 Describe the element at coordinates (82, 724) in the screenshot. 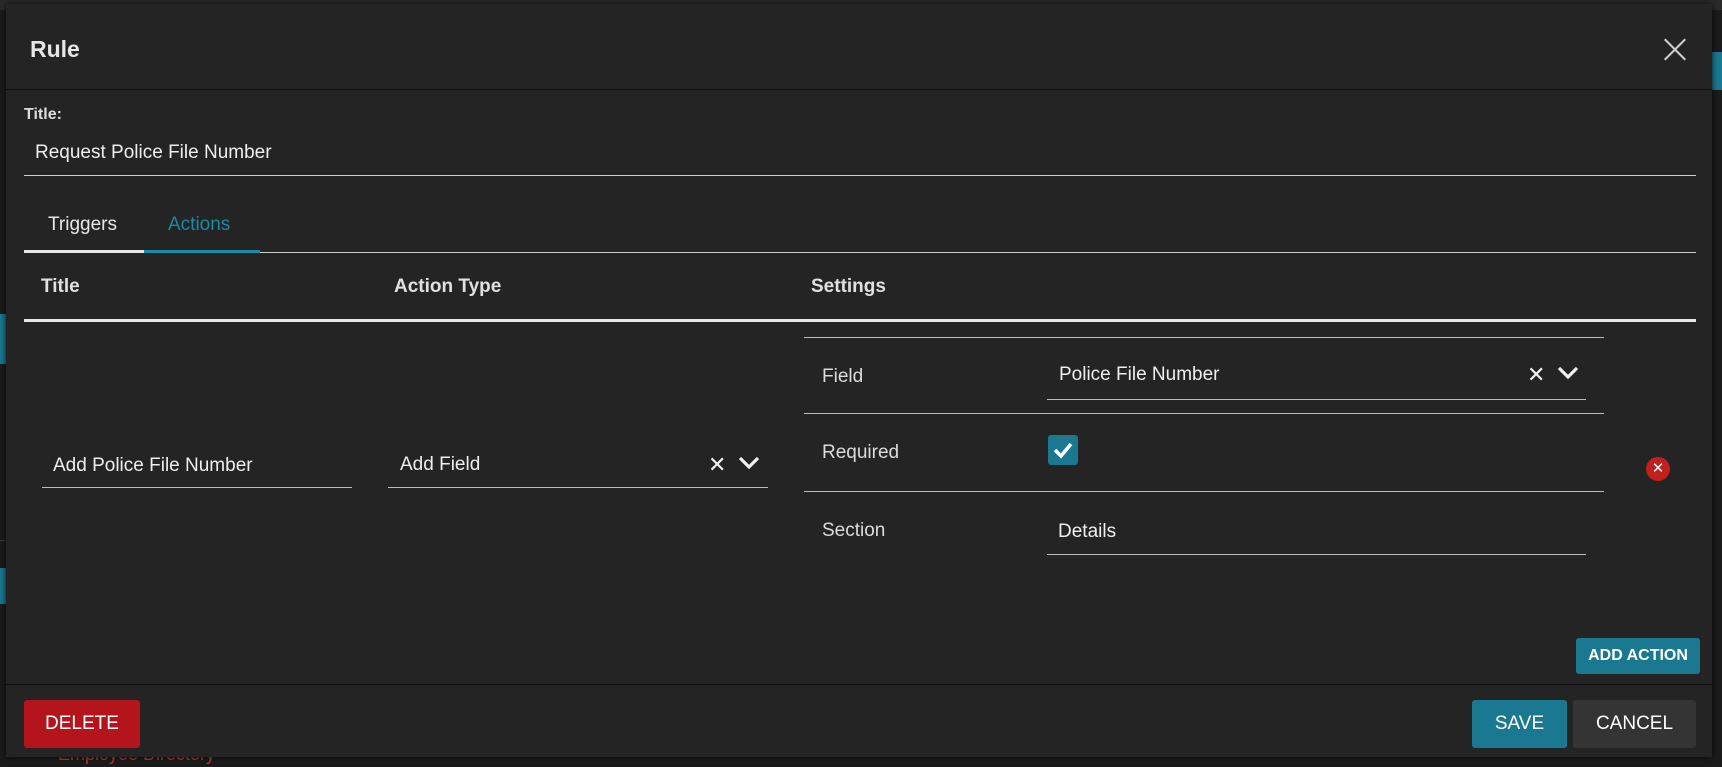

I see `delete-button: DELETE` at that location.